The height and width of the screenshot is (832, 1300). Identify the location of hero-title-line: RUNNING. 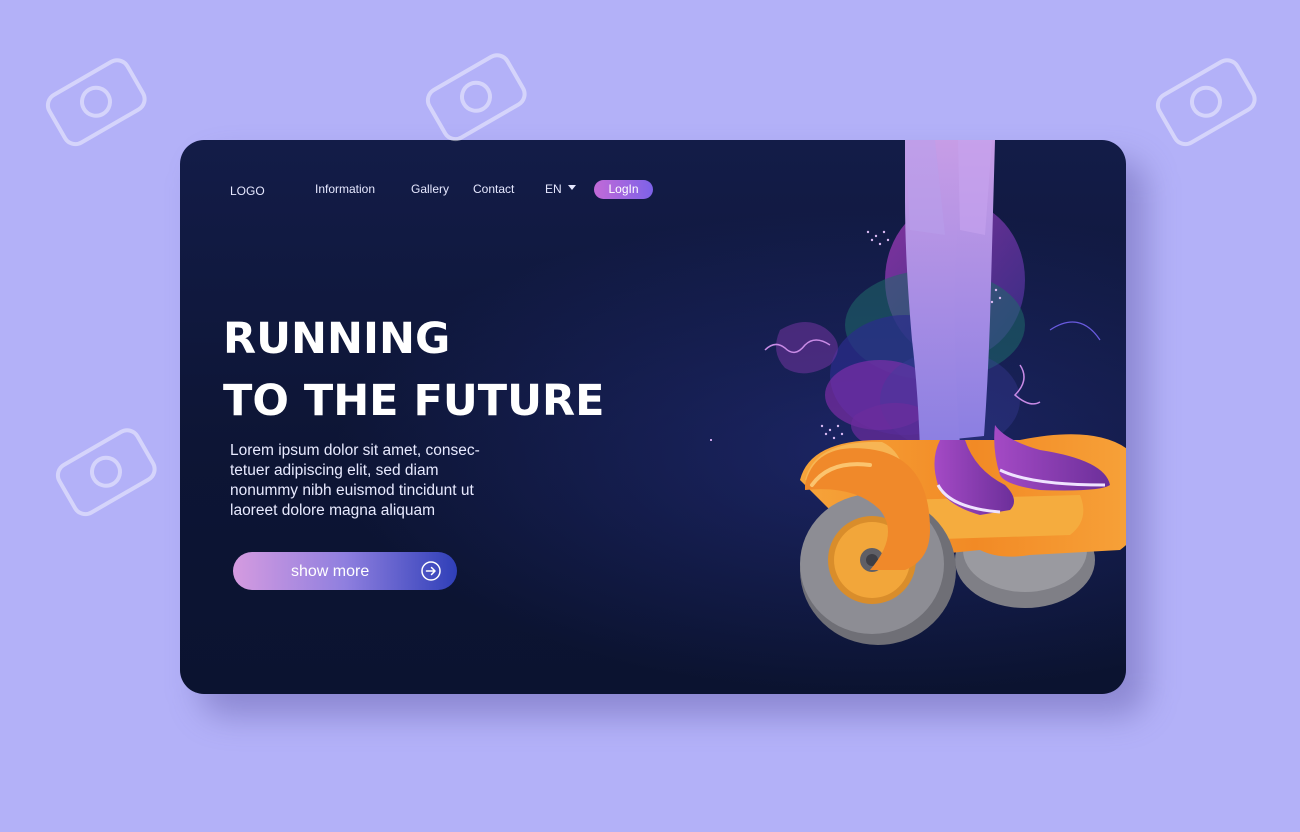
(337, 339).